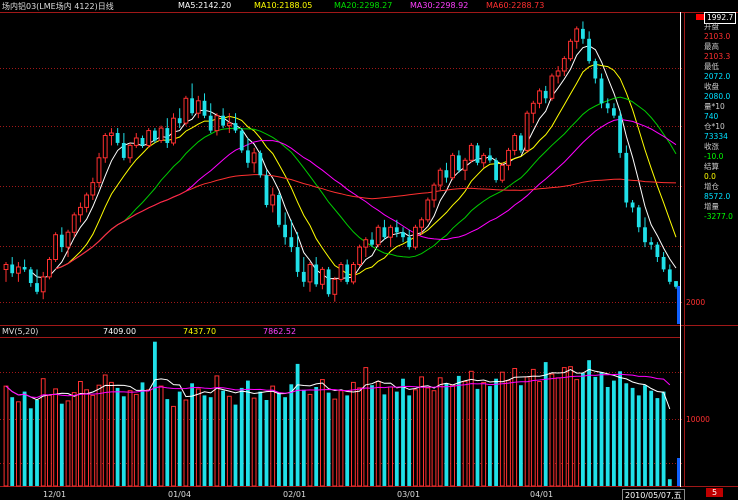 The height and width of the screenshot is (500, 738). What do you see at coordinates (715, 492) in the screenshot?
I see `corner-badge: 5` at bounding box center [715, 492].